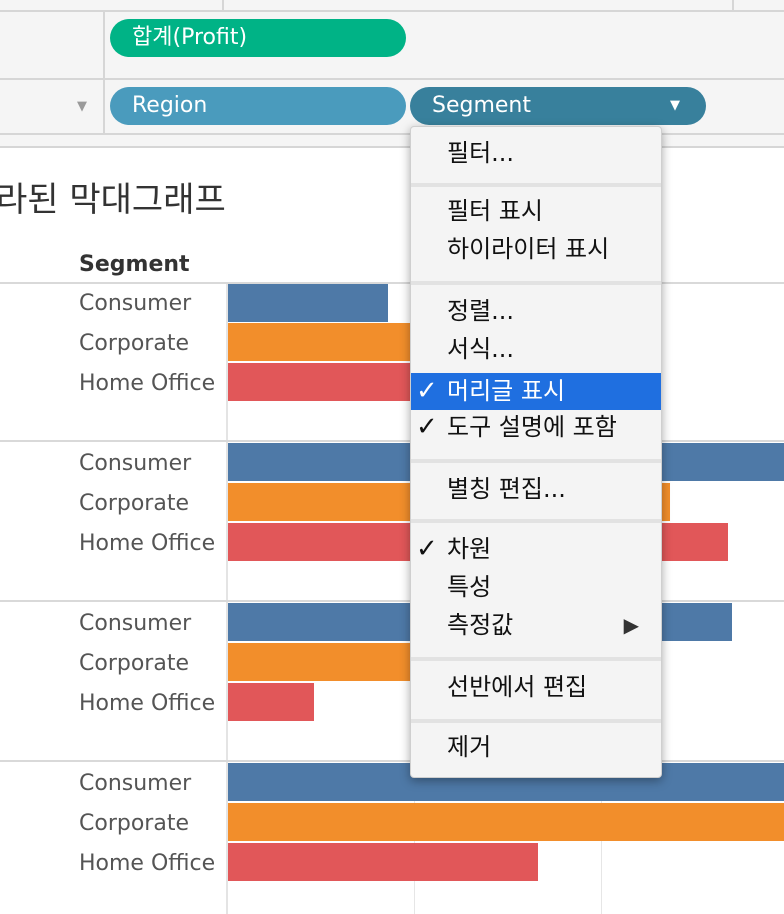  I want to click on columns-pill-profit: 합계(Profit), so click(258, 38).